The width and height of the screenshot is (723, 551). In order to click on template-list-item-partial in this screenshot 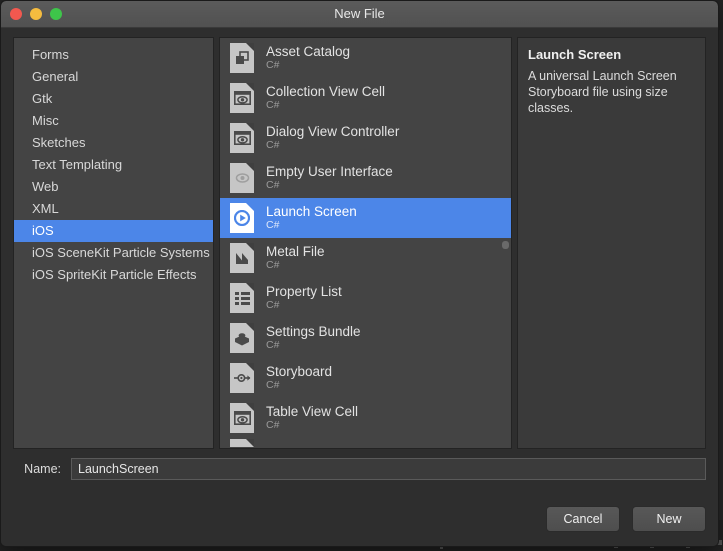, I will do `click(365, 442)`.